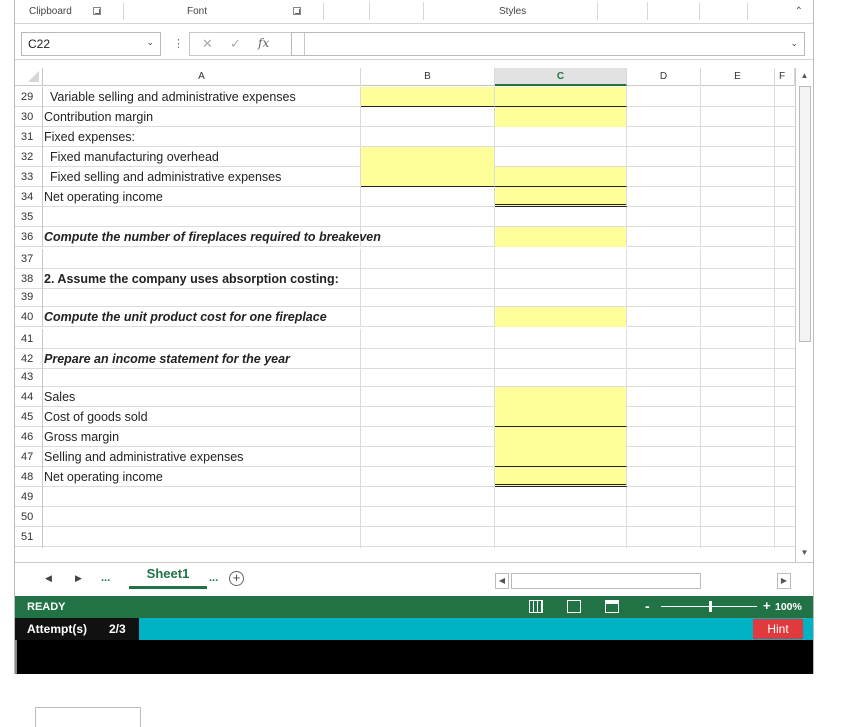 This screenshot has height=727, width=854. I want to click on cell-a: Gross margin, so click(202, 437).